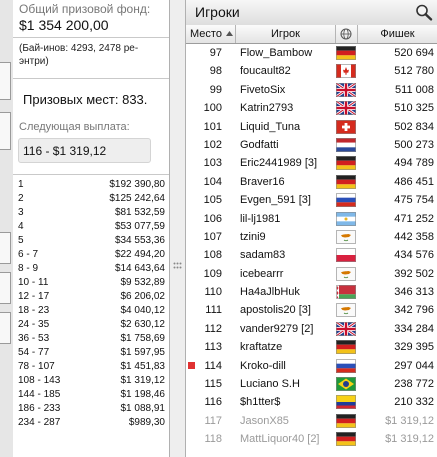 The image size is (437, 457). What do you see at coordinates (414, 310) in the screenshot?
I see `player-chips: 342 796` at bounding box center [414, 310].